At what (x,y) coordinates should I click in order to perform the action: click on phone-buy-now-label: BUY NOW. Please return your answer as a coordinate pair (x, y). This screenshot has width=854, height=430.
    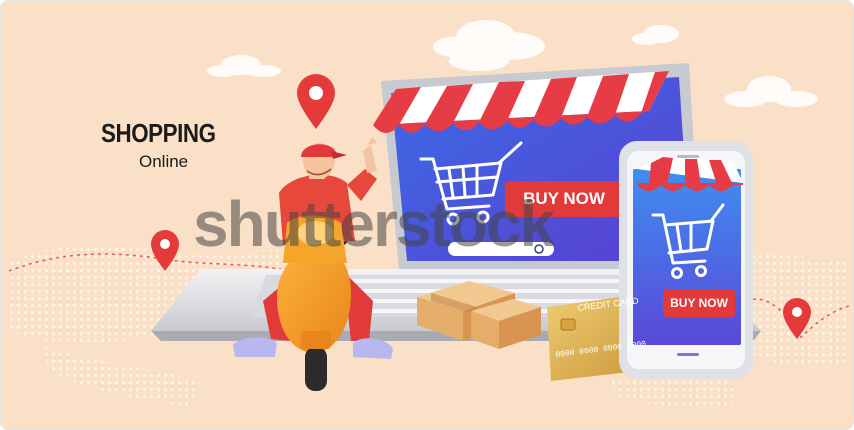
    Looking at the image, I should click on (699, 303).